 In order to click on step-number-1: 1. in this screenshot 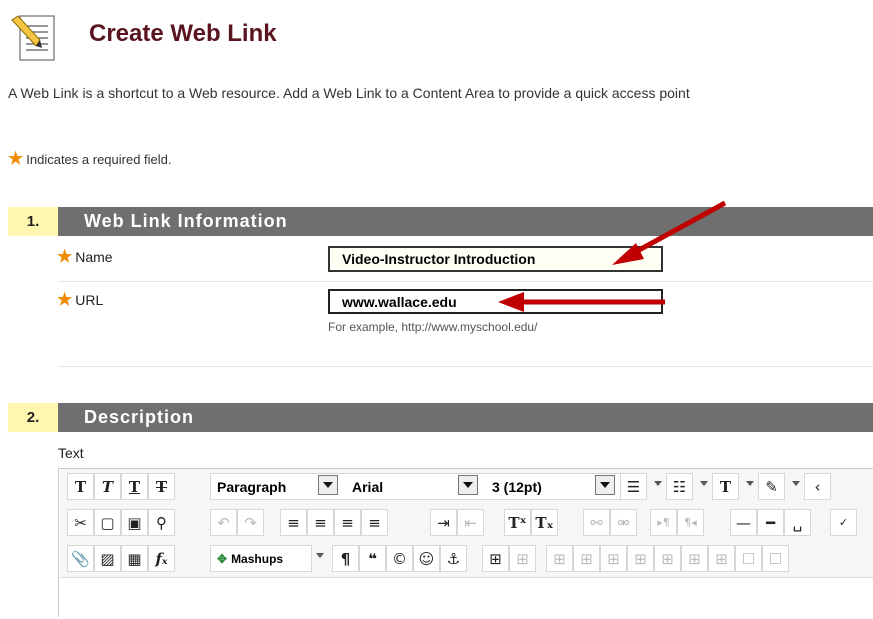, I will do `click(33, 221)`.